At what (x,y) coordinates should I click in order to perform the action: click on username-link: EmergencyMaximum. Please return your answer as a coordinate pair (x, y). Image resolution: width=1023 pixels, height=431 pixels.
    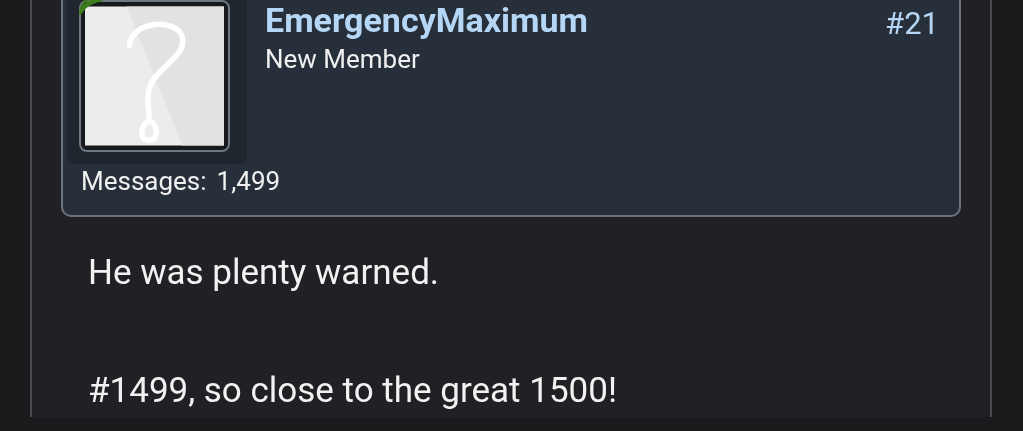
    Looking at the image, I should click on (575, 20).